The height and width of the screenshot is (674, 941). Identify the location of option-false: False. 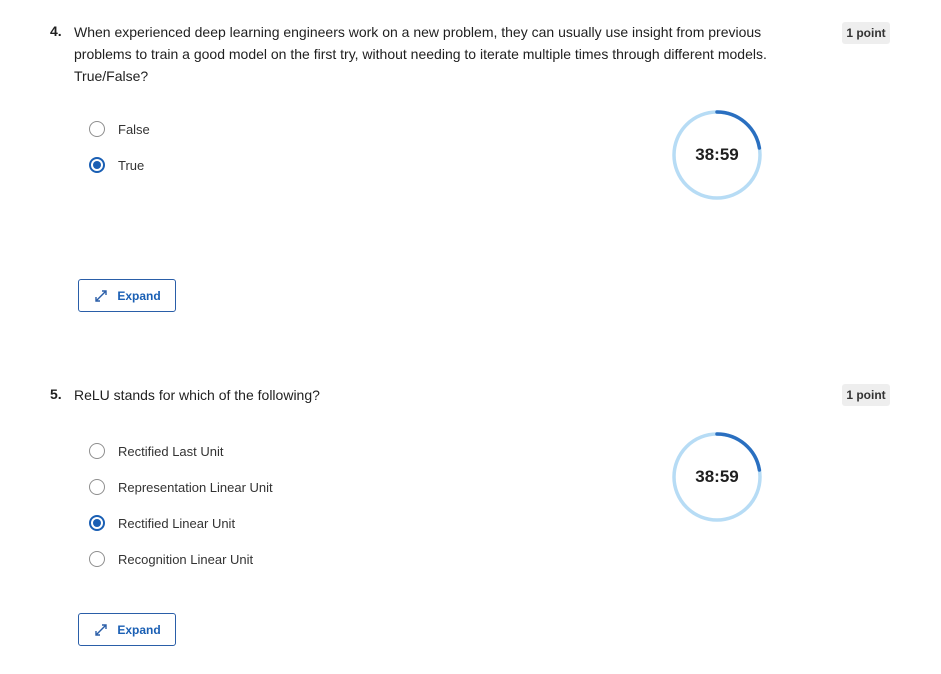
(118, 129).